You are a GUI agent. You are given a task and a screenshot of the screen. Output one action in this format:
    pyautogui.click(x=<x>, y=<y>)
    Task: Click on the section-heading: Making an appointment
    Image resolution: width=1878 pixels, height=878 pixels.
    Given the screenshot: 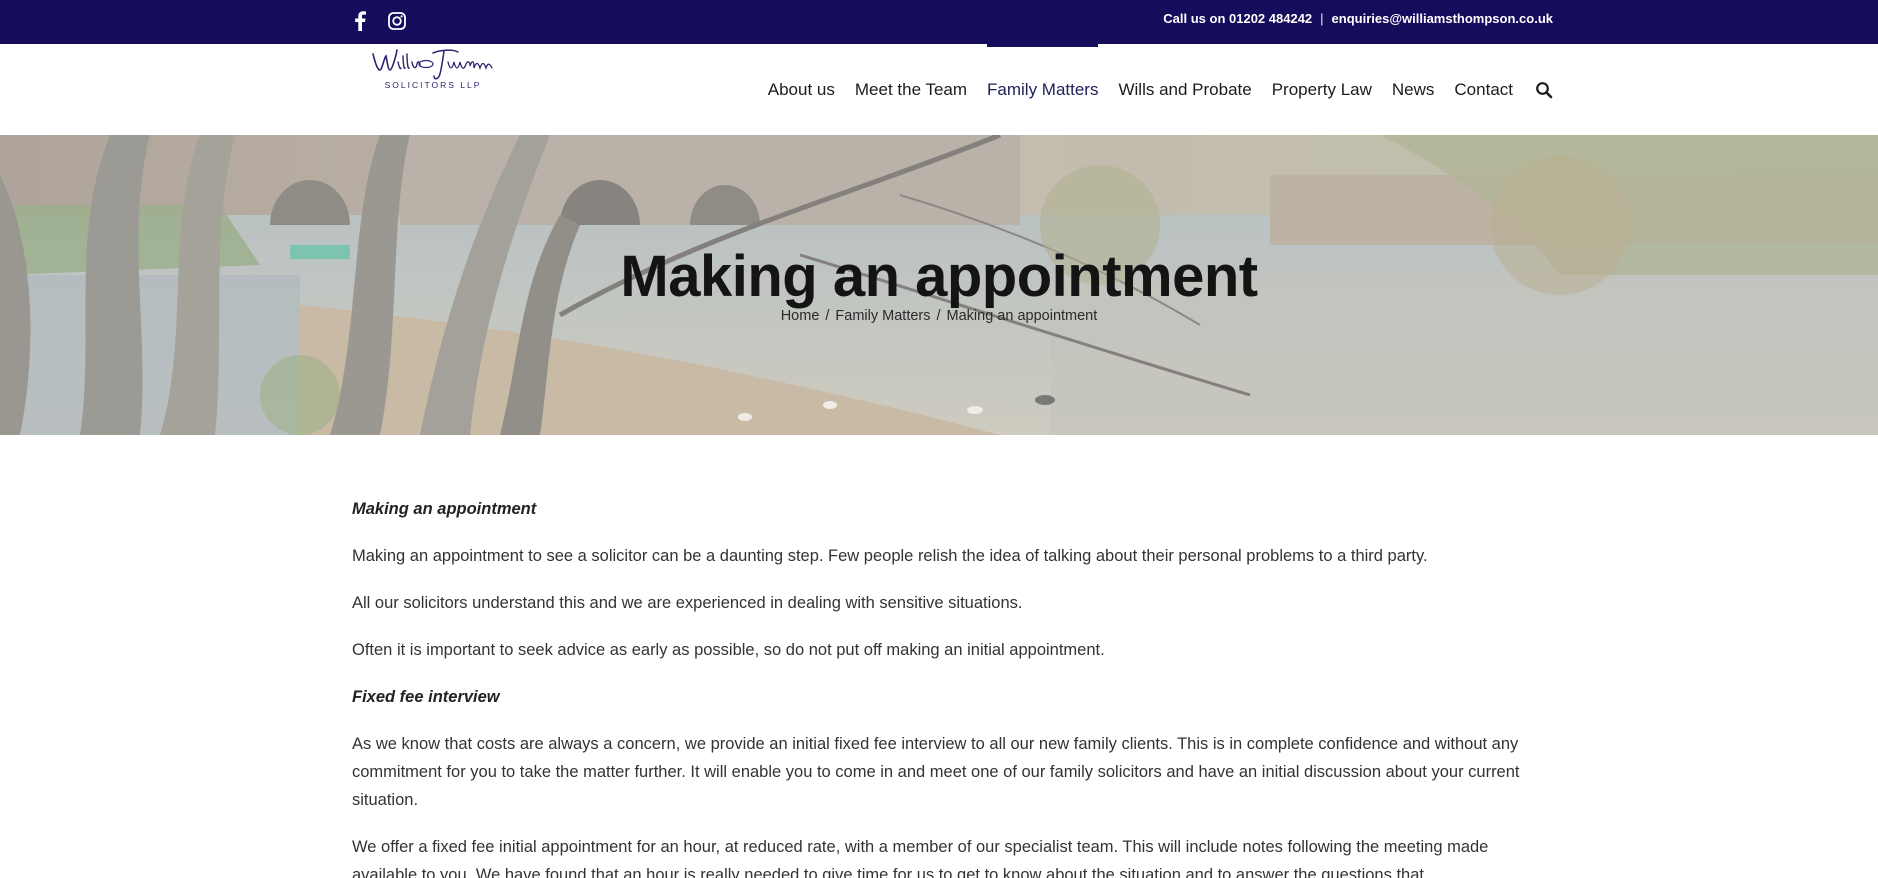 What is the action you would take?
    pyautogui.click(x=444, y=509)
    